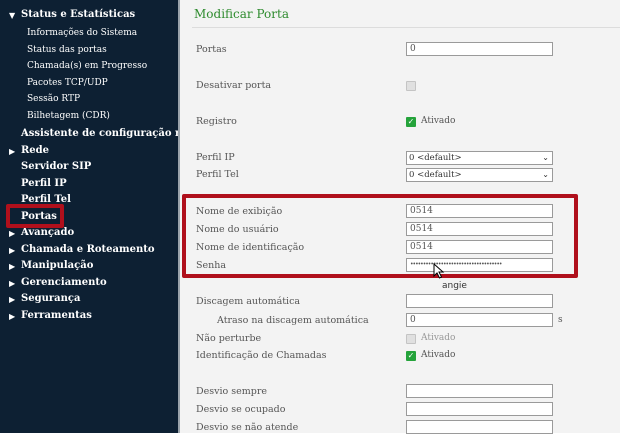 Image resolution: width=620 pixels, height=434 pixels. I want to click on atraso-unit: s, so click(560, 320).